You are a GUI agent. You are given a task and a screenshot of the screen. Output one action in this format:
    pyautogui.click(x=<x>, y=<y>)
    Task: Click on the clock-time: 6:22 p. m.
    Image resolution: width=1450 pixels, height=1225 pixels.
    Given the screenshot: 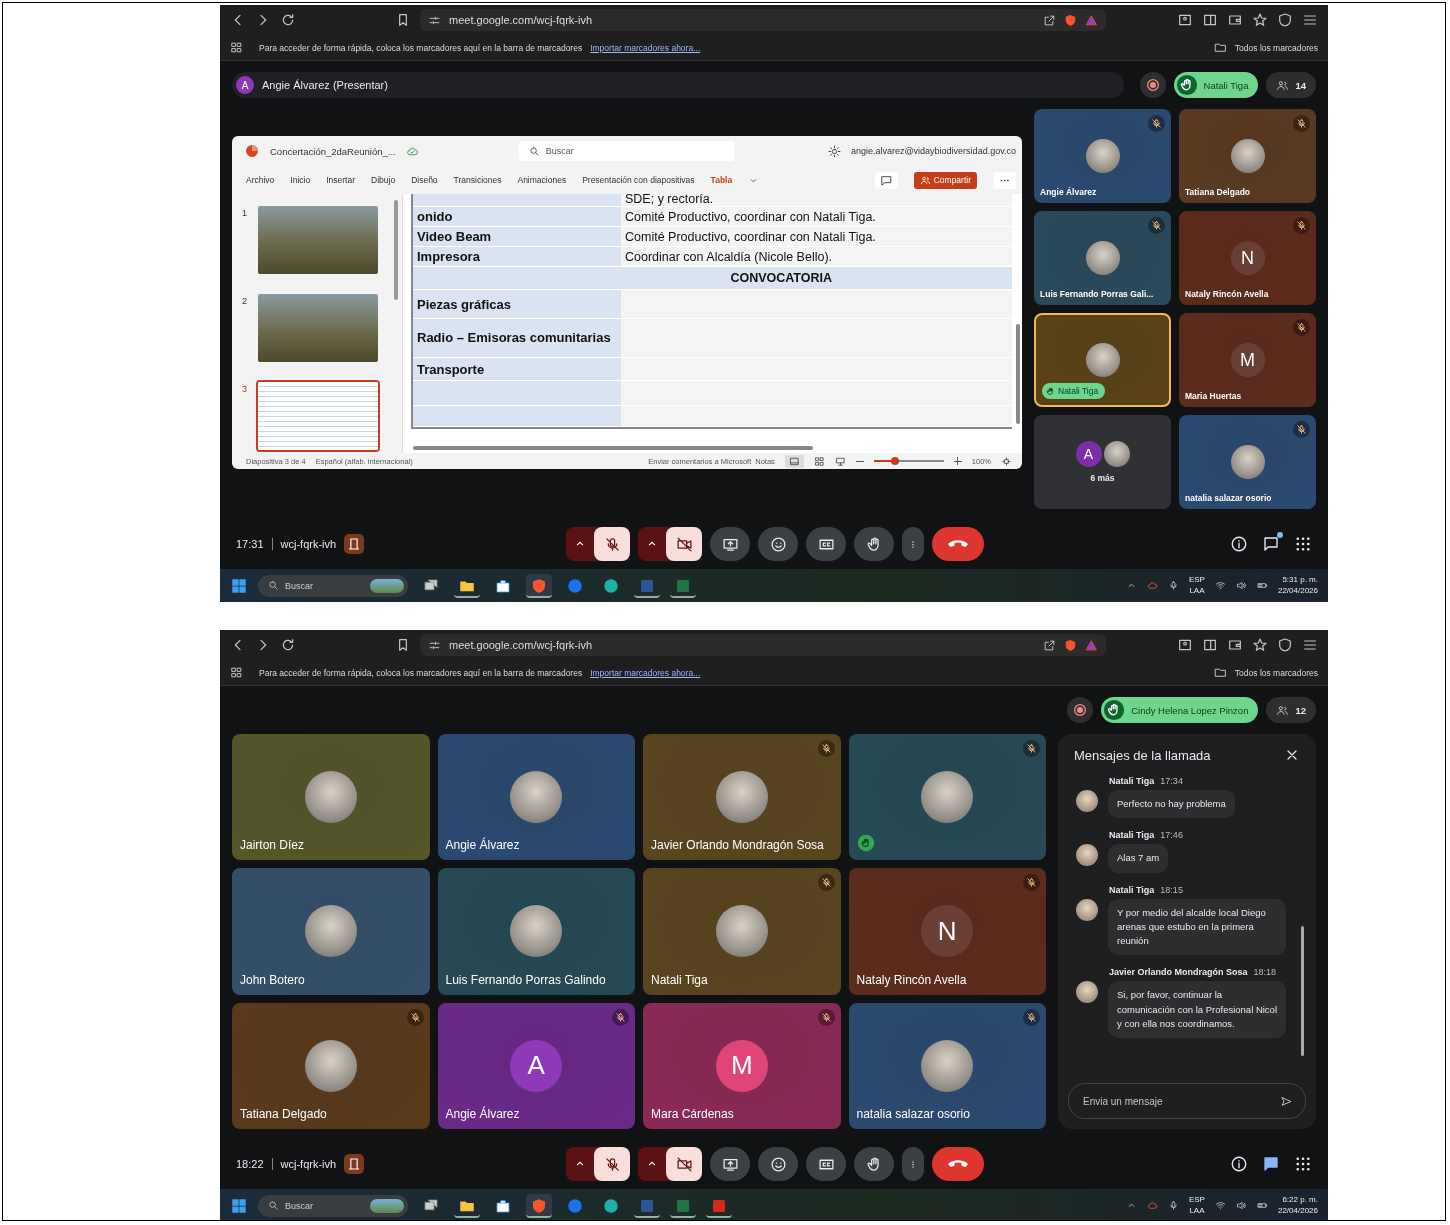 What is the action you would take?
    pyautogui.click(x=1300, y=1200)
    